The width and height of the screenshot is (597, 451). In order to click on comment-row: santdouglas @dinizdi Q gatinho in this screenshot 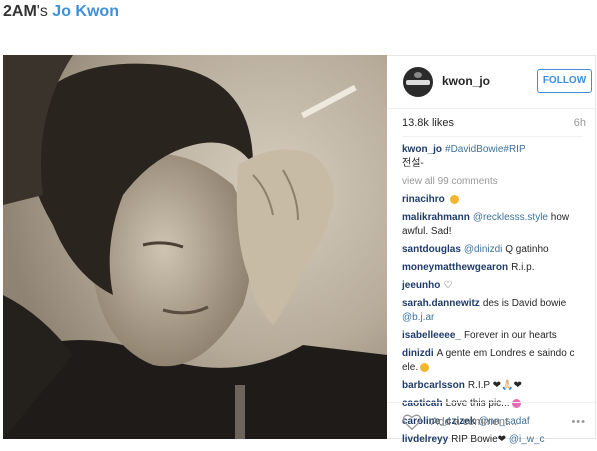, I will do `click(495, 250)`.